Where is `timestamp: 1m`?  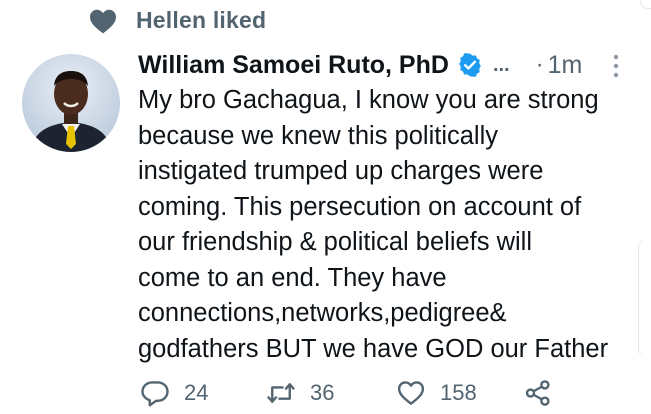 timestamp: 1m is located at coordinates (565, 65).